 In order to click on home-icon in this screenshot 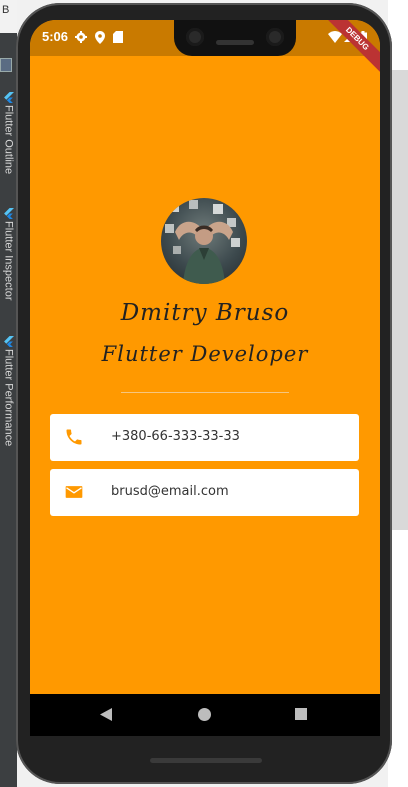, I will do `click(204, 714)`.